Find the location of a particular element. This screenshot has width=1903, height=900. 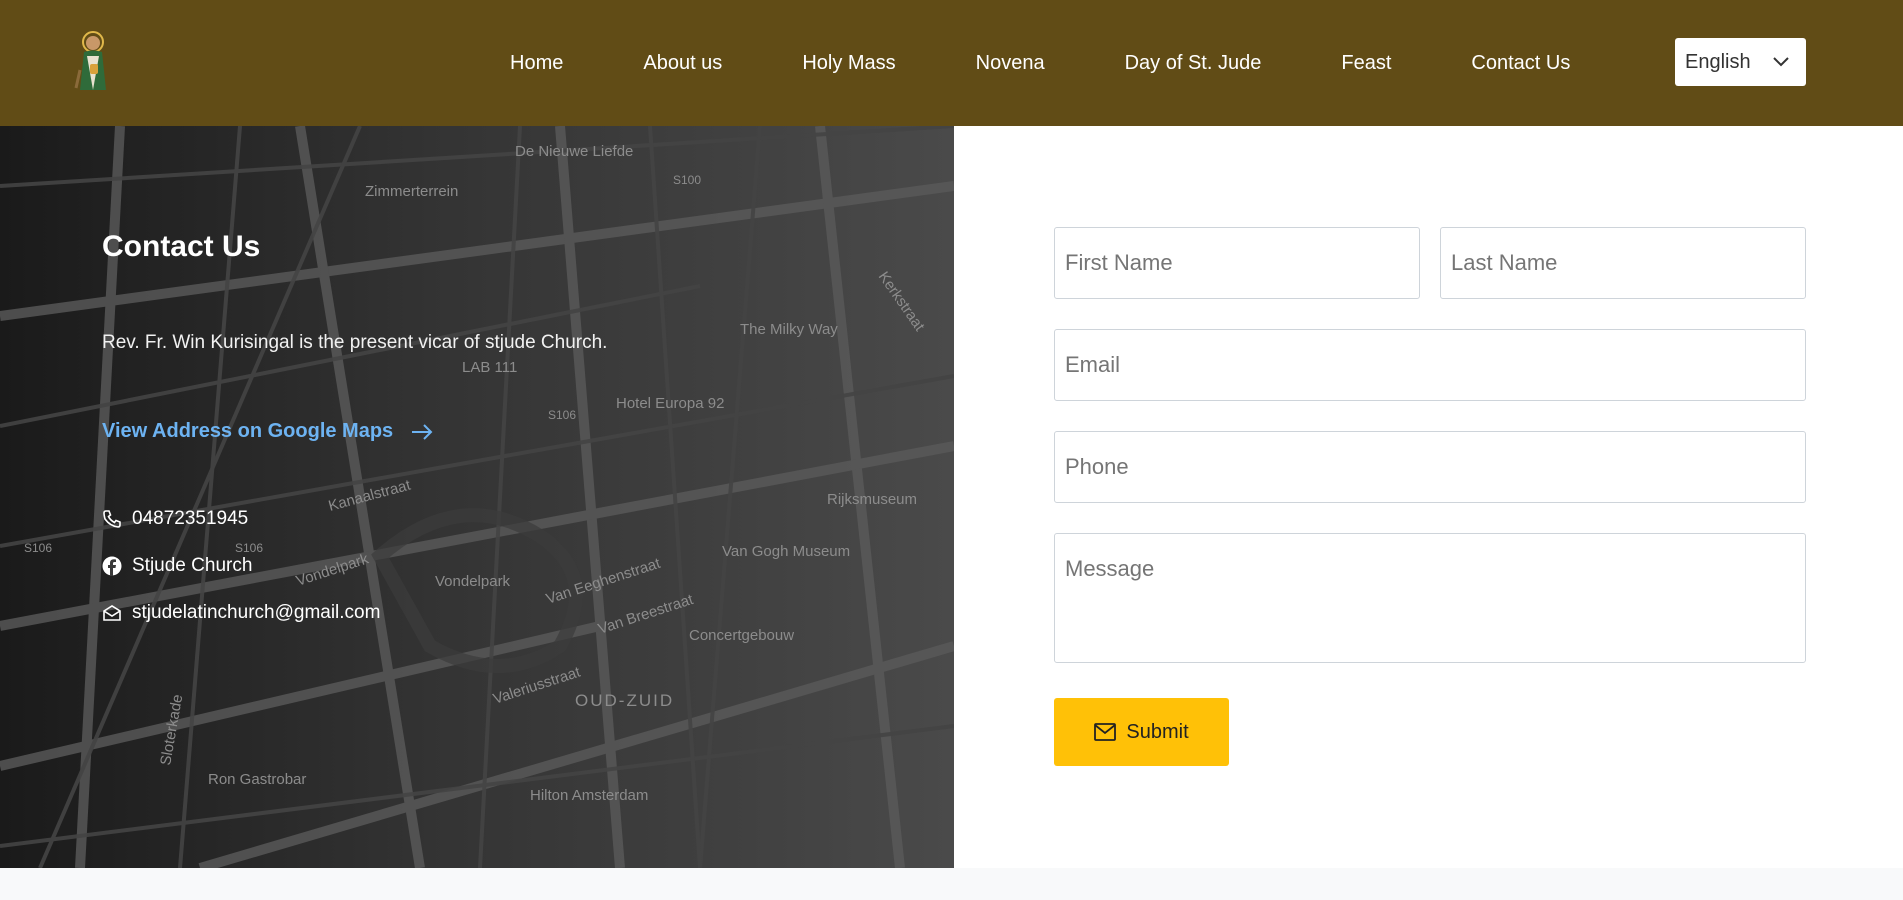

facebook-icon is located at coordinates (112, 566).